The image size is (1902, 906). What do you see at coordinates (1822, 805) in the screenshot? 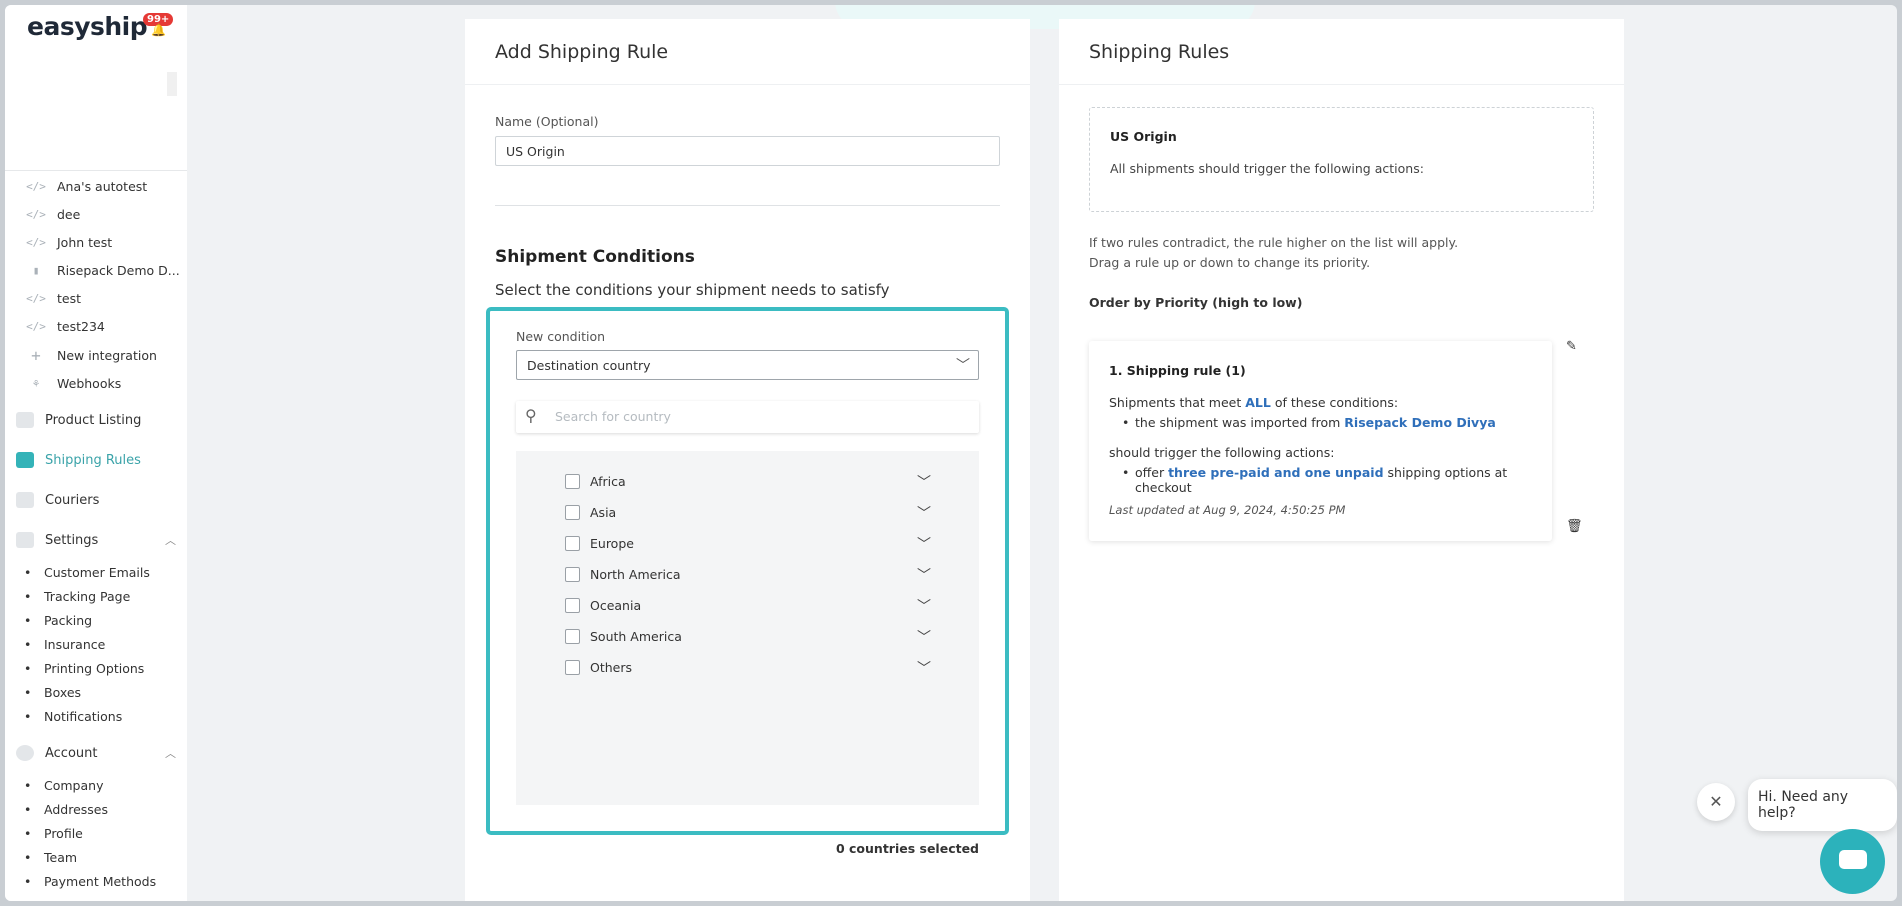
I see `help-bubble: Hi. Need any help?` at bounding box center [1822, 805].